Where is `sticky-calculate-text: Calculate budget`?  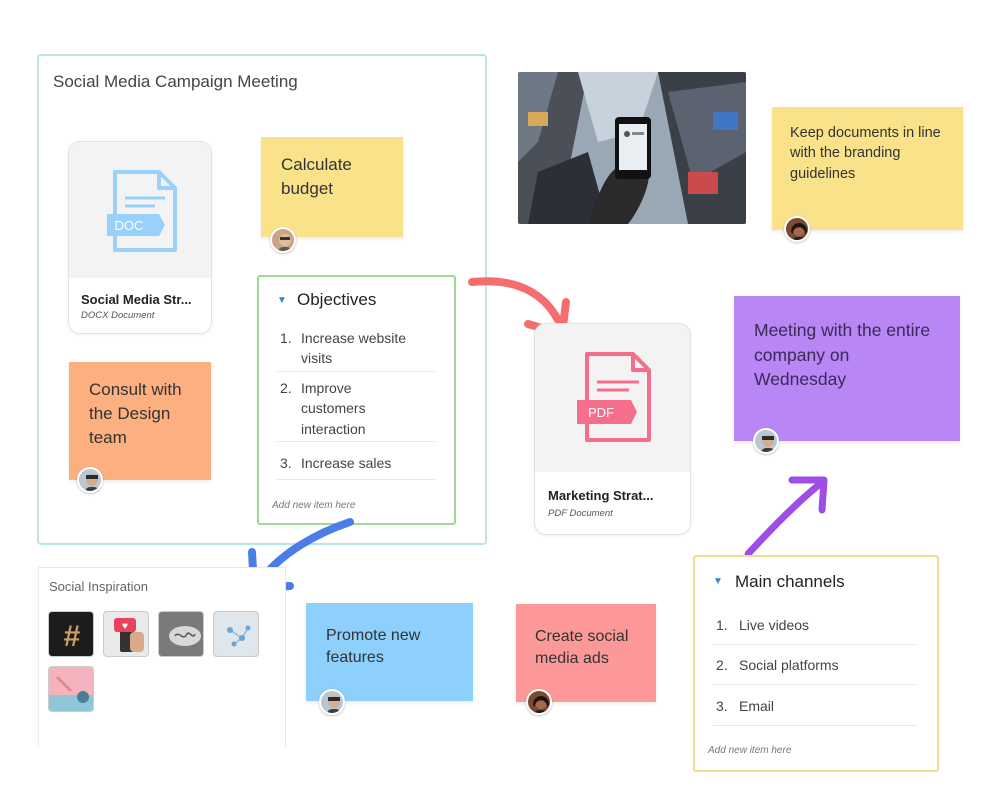 sticky-calculate-text: Calculate budget is located at coordinates (316, 176).